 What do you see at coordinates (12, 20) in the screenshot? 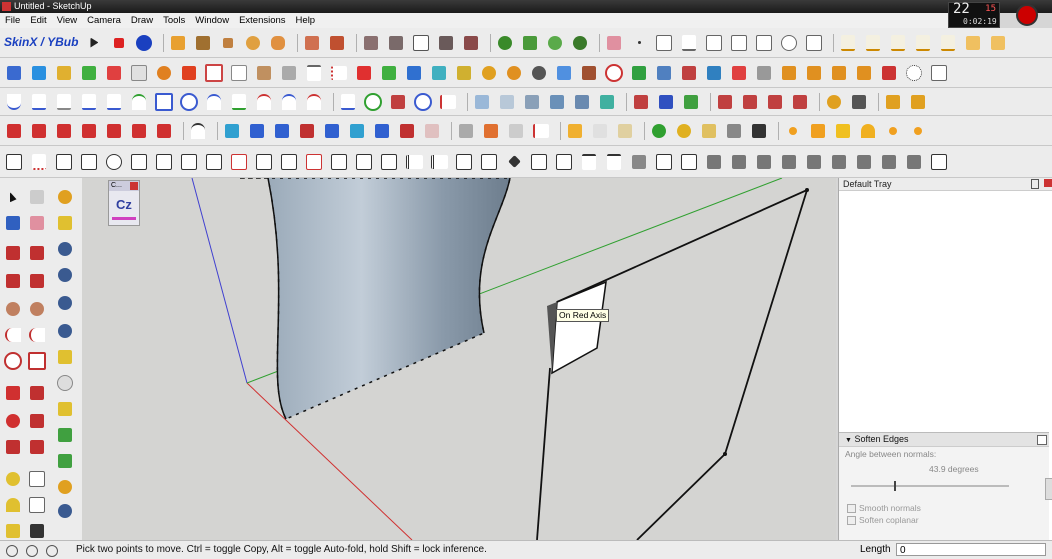
I see `menu-file: File` at bounding box center [12, 20].